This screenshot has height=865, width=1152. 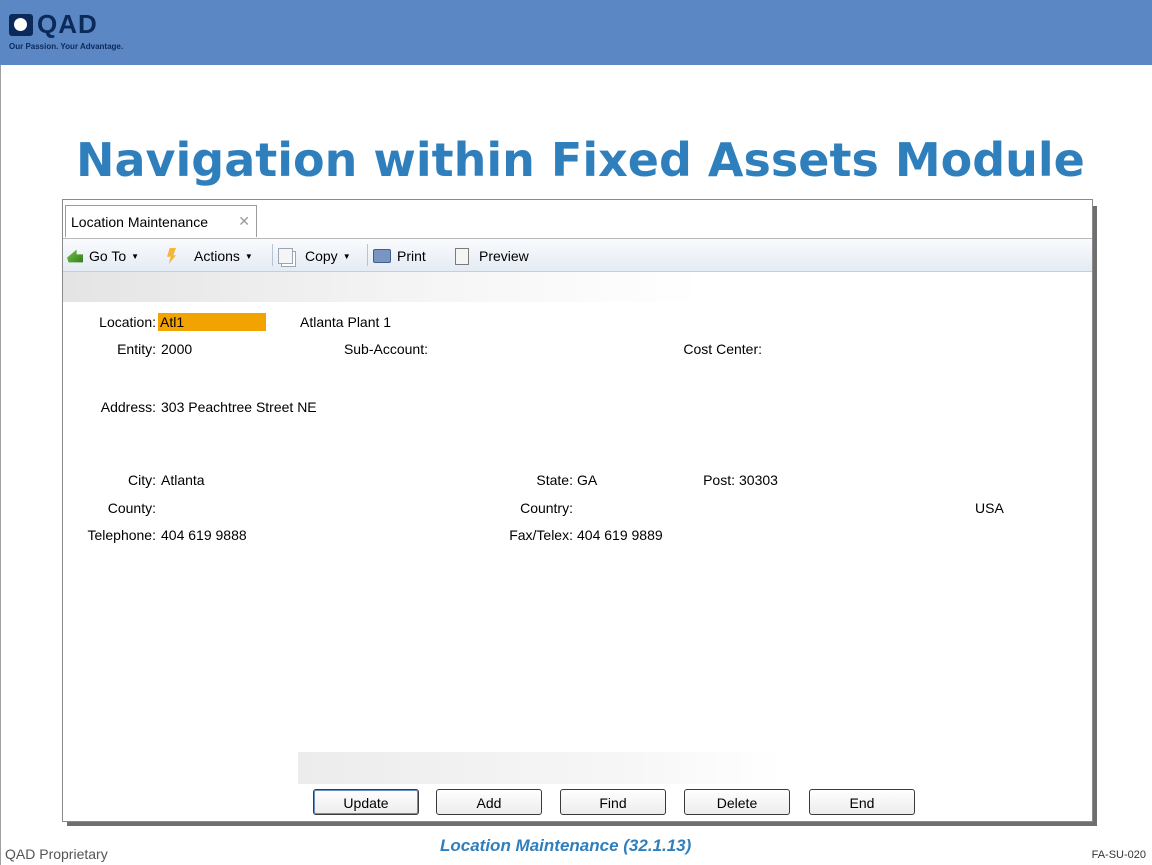 What do you see at coordinates (285, 256) in the screenshot?
I see `copy-icon` at bounding box center [285, 256].